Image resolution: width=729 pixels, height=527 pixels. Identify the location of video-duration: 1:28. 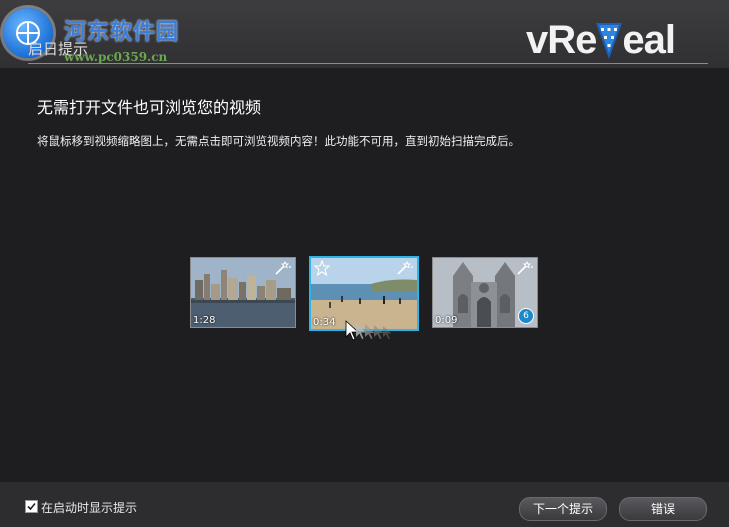
(204, 320).